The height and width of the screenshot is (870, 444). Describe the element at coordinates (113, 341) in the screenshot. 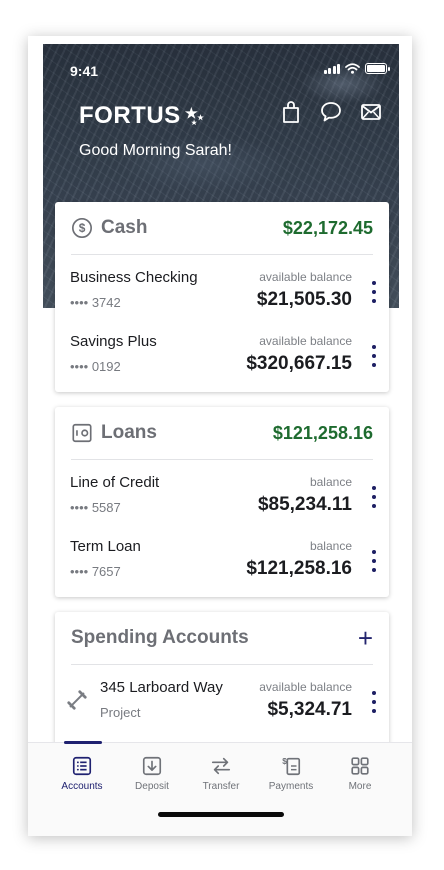

I see `account-name: Savings Plus` at that location.